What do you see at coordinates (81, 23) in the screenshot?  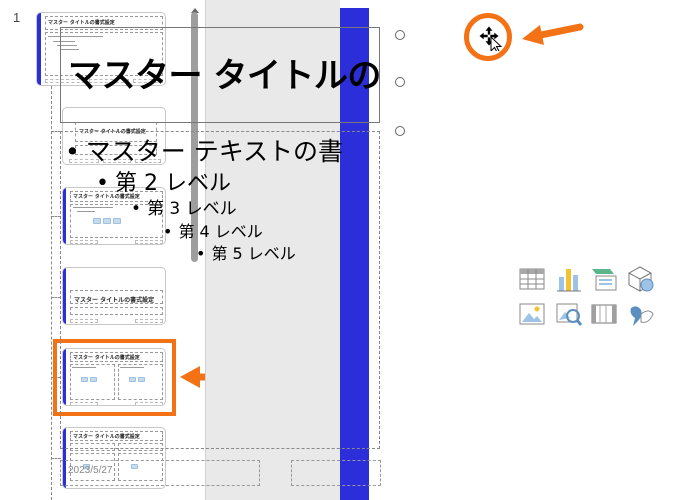 I see `thumb-title: マスター タイトルの書式設定` at bounding box center [81, 23].